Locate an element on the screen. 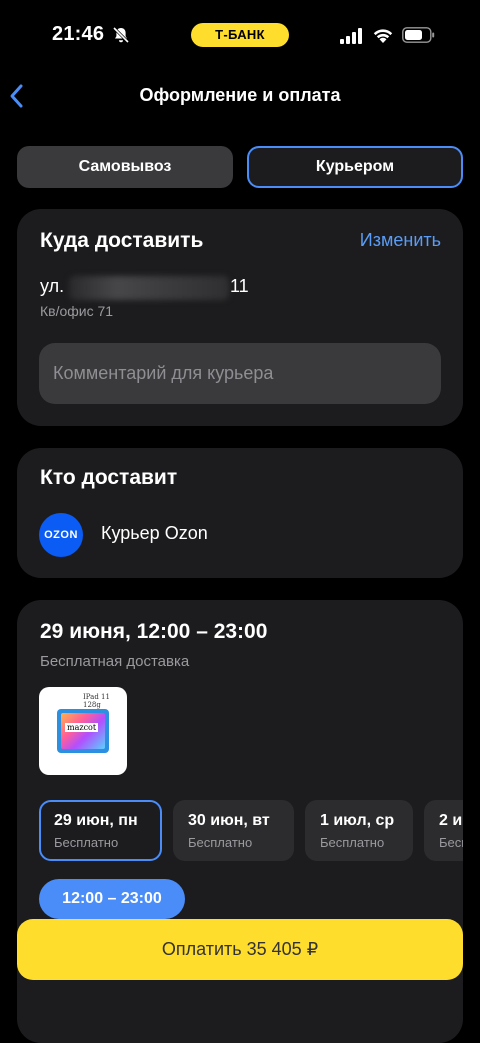 The height and width of the screenshot is (1043, 480). wifi-icon is located at coordinates (383, 36).